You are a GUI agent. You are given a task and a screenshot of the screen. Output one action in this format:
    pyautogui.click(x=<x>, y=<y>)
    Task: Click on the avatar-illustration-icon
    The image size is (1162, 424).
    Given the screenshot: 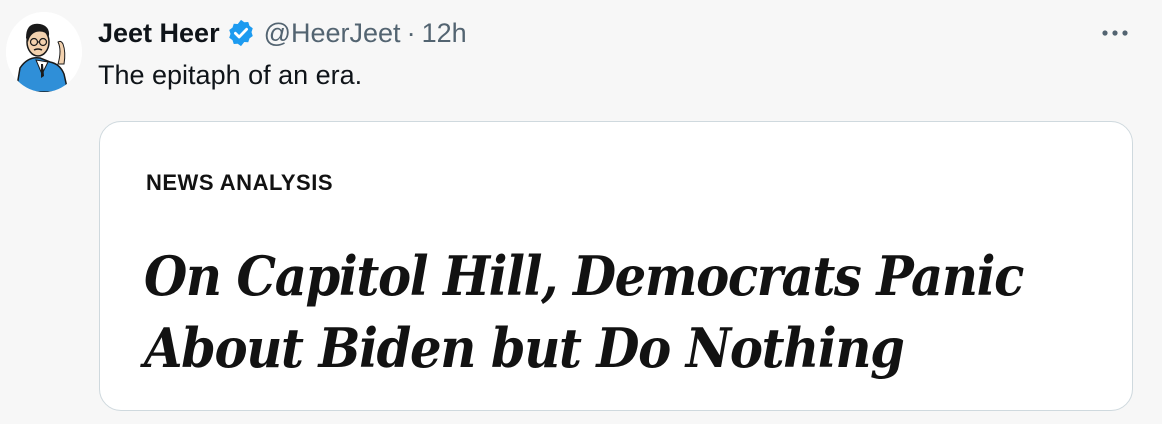 What is the action you would take?
    pyautogui.click(x=44, y=52)
    